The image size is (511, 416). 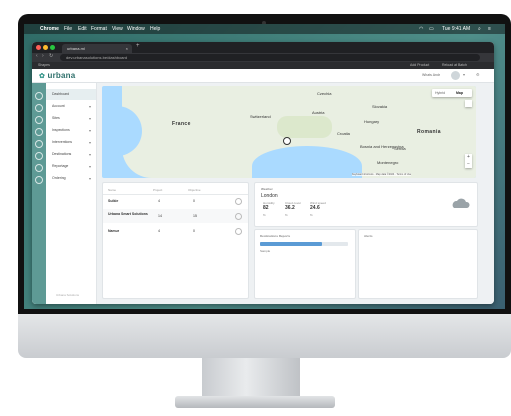 What do you see at coordinates (61, 75) in the screenshot?
I see `logo-text: urbana` at bounding box center [61, 75].